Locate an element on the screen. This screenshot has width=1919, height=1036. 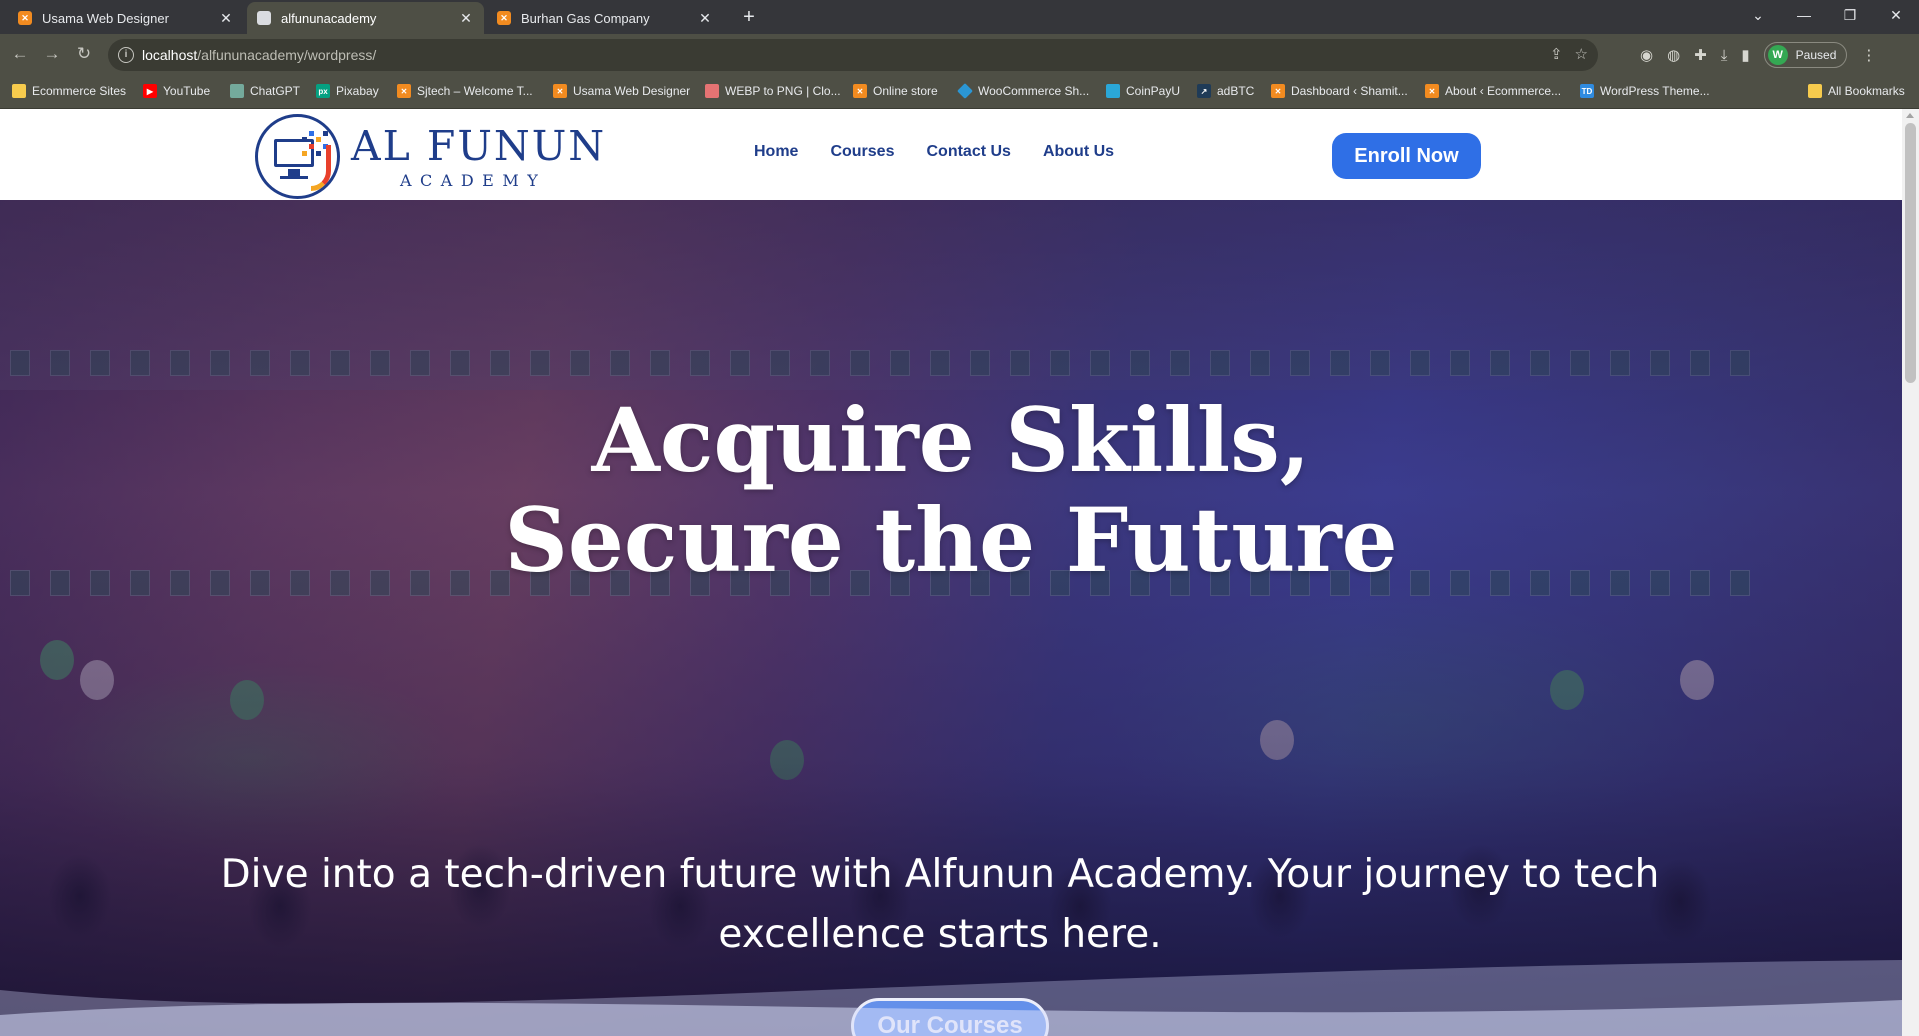
all-bookmarks-label: All Bookmarks is located at coordinates (1866, 91).